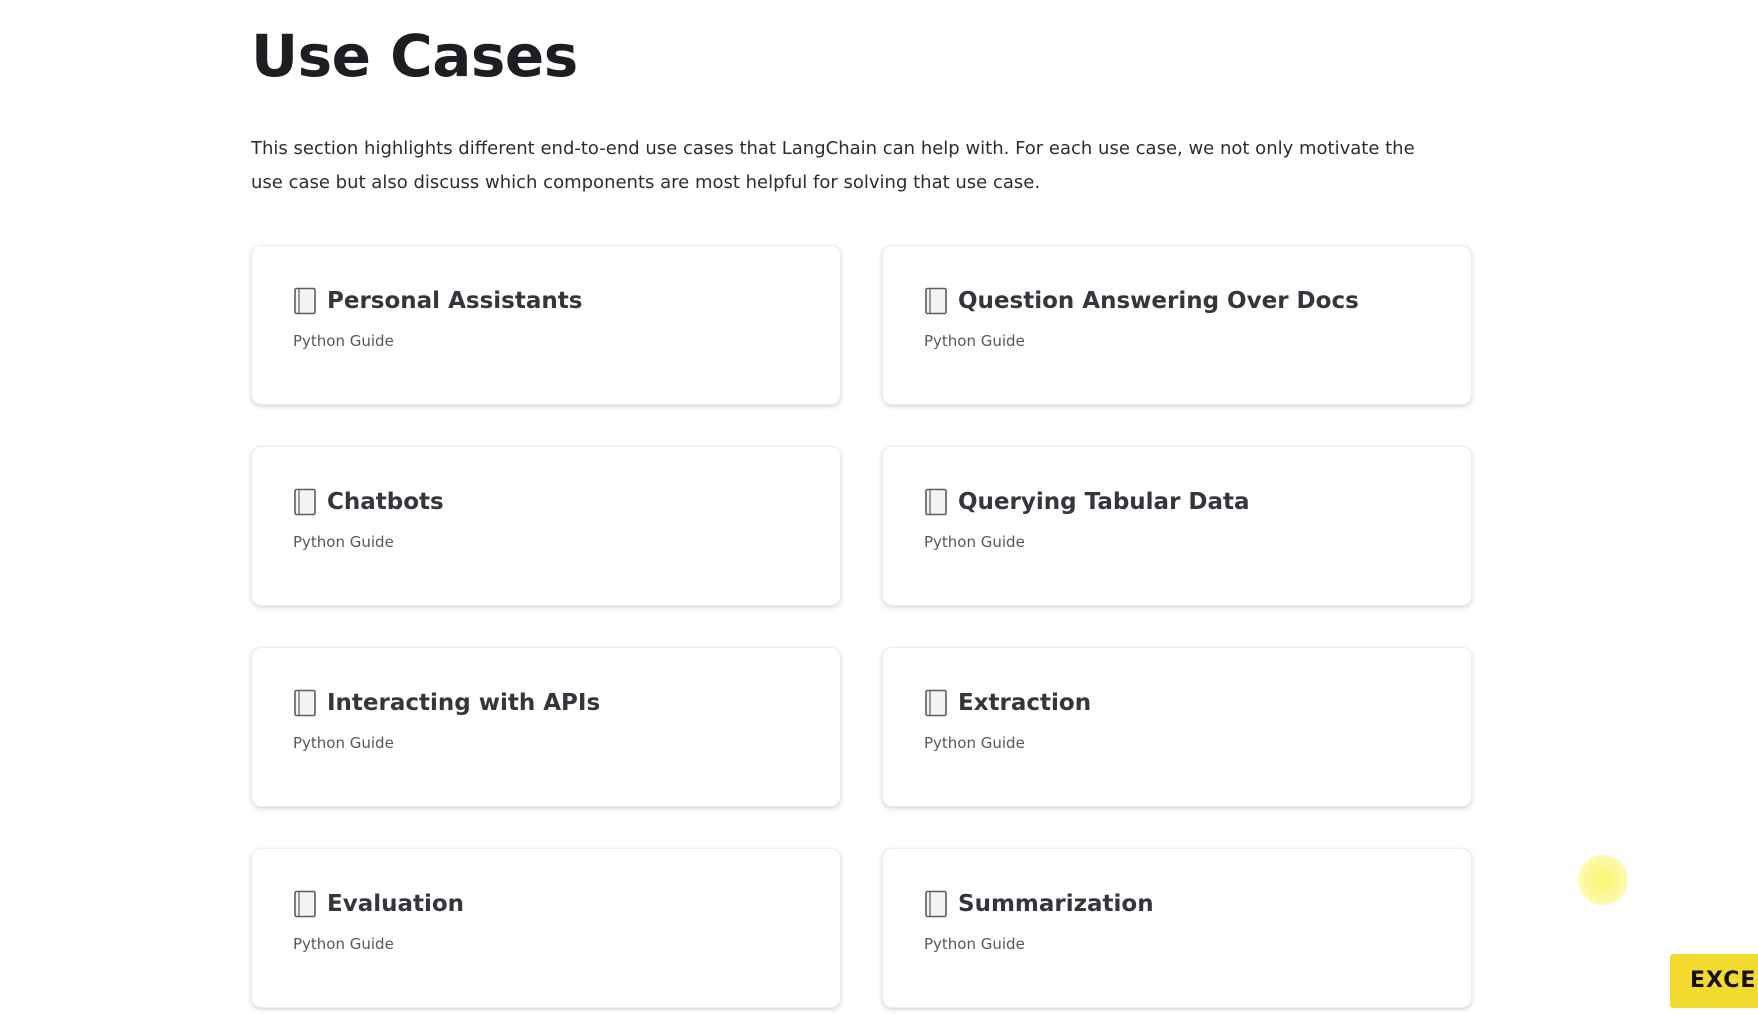  What do you see at coordinates (1177, 526) in the screenshot?
I see `card-querying-tabular-data: Querying Tabular Data Python Guide` at bounding box center [1177, 526].